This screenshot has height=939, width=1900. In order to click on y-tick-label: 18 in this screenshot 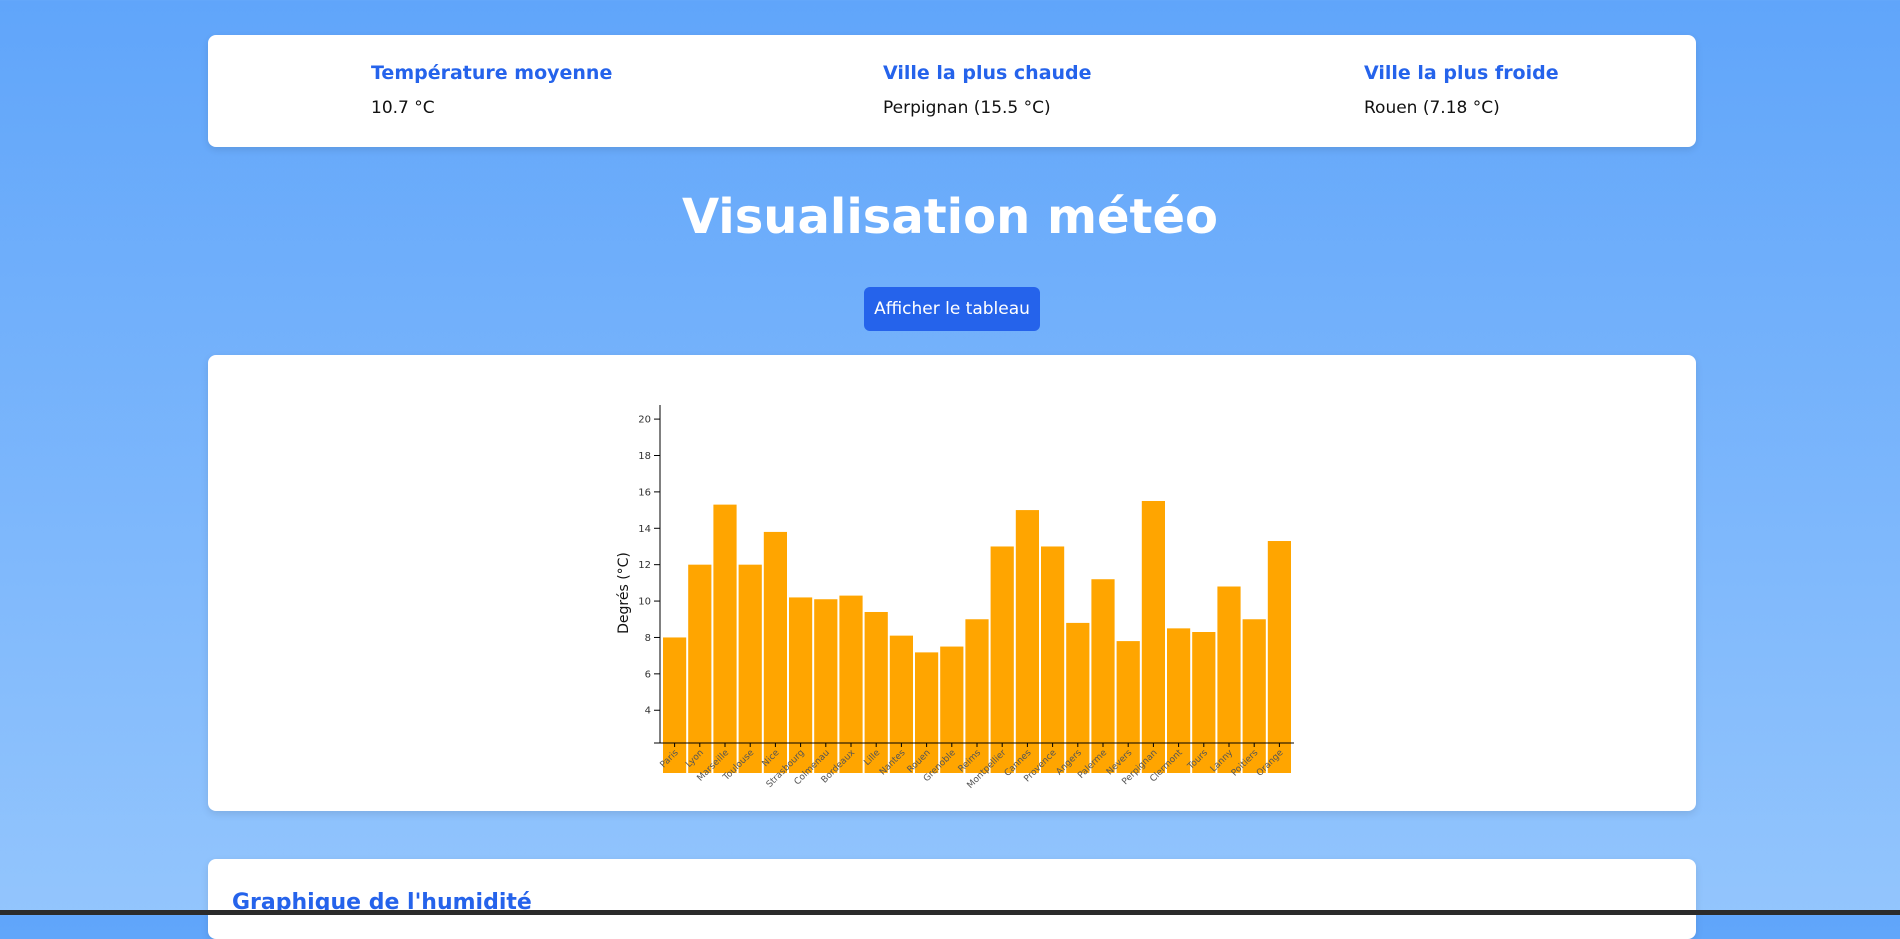, I will do `click(644, 456)`.